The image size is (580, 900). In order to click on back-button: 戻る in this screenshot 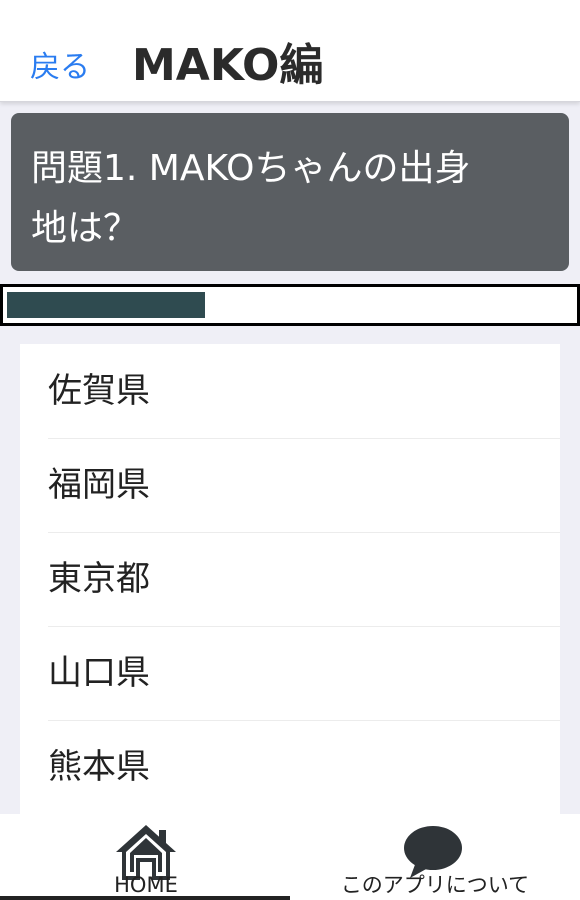, I will do `click(60, 68)`.